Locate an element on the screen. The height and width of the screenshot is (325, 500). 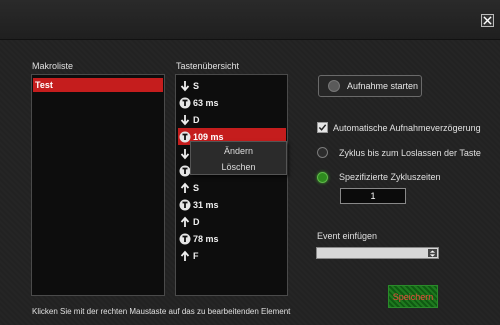
loop-until-release-radio is located at coordinates (322, 152).